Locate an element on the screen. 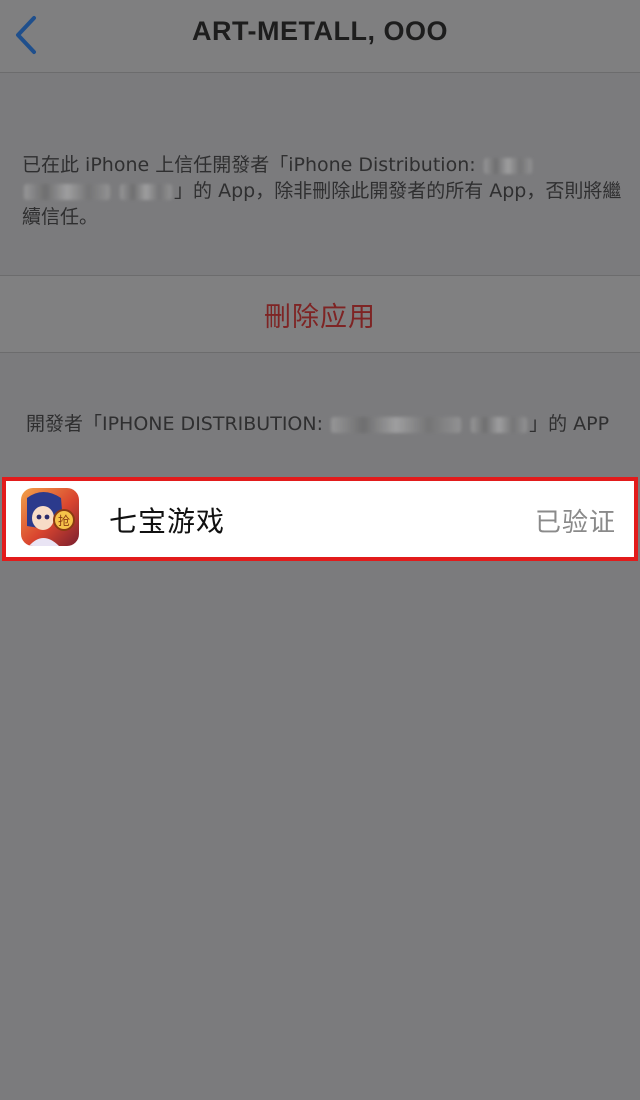  section-header-prefix: 開發者「IPHONE DISTRIBUTION: is located at coordinates (174, 424).